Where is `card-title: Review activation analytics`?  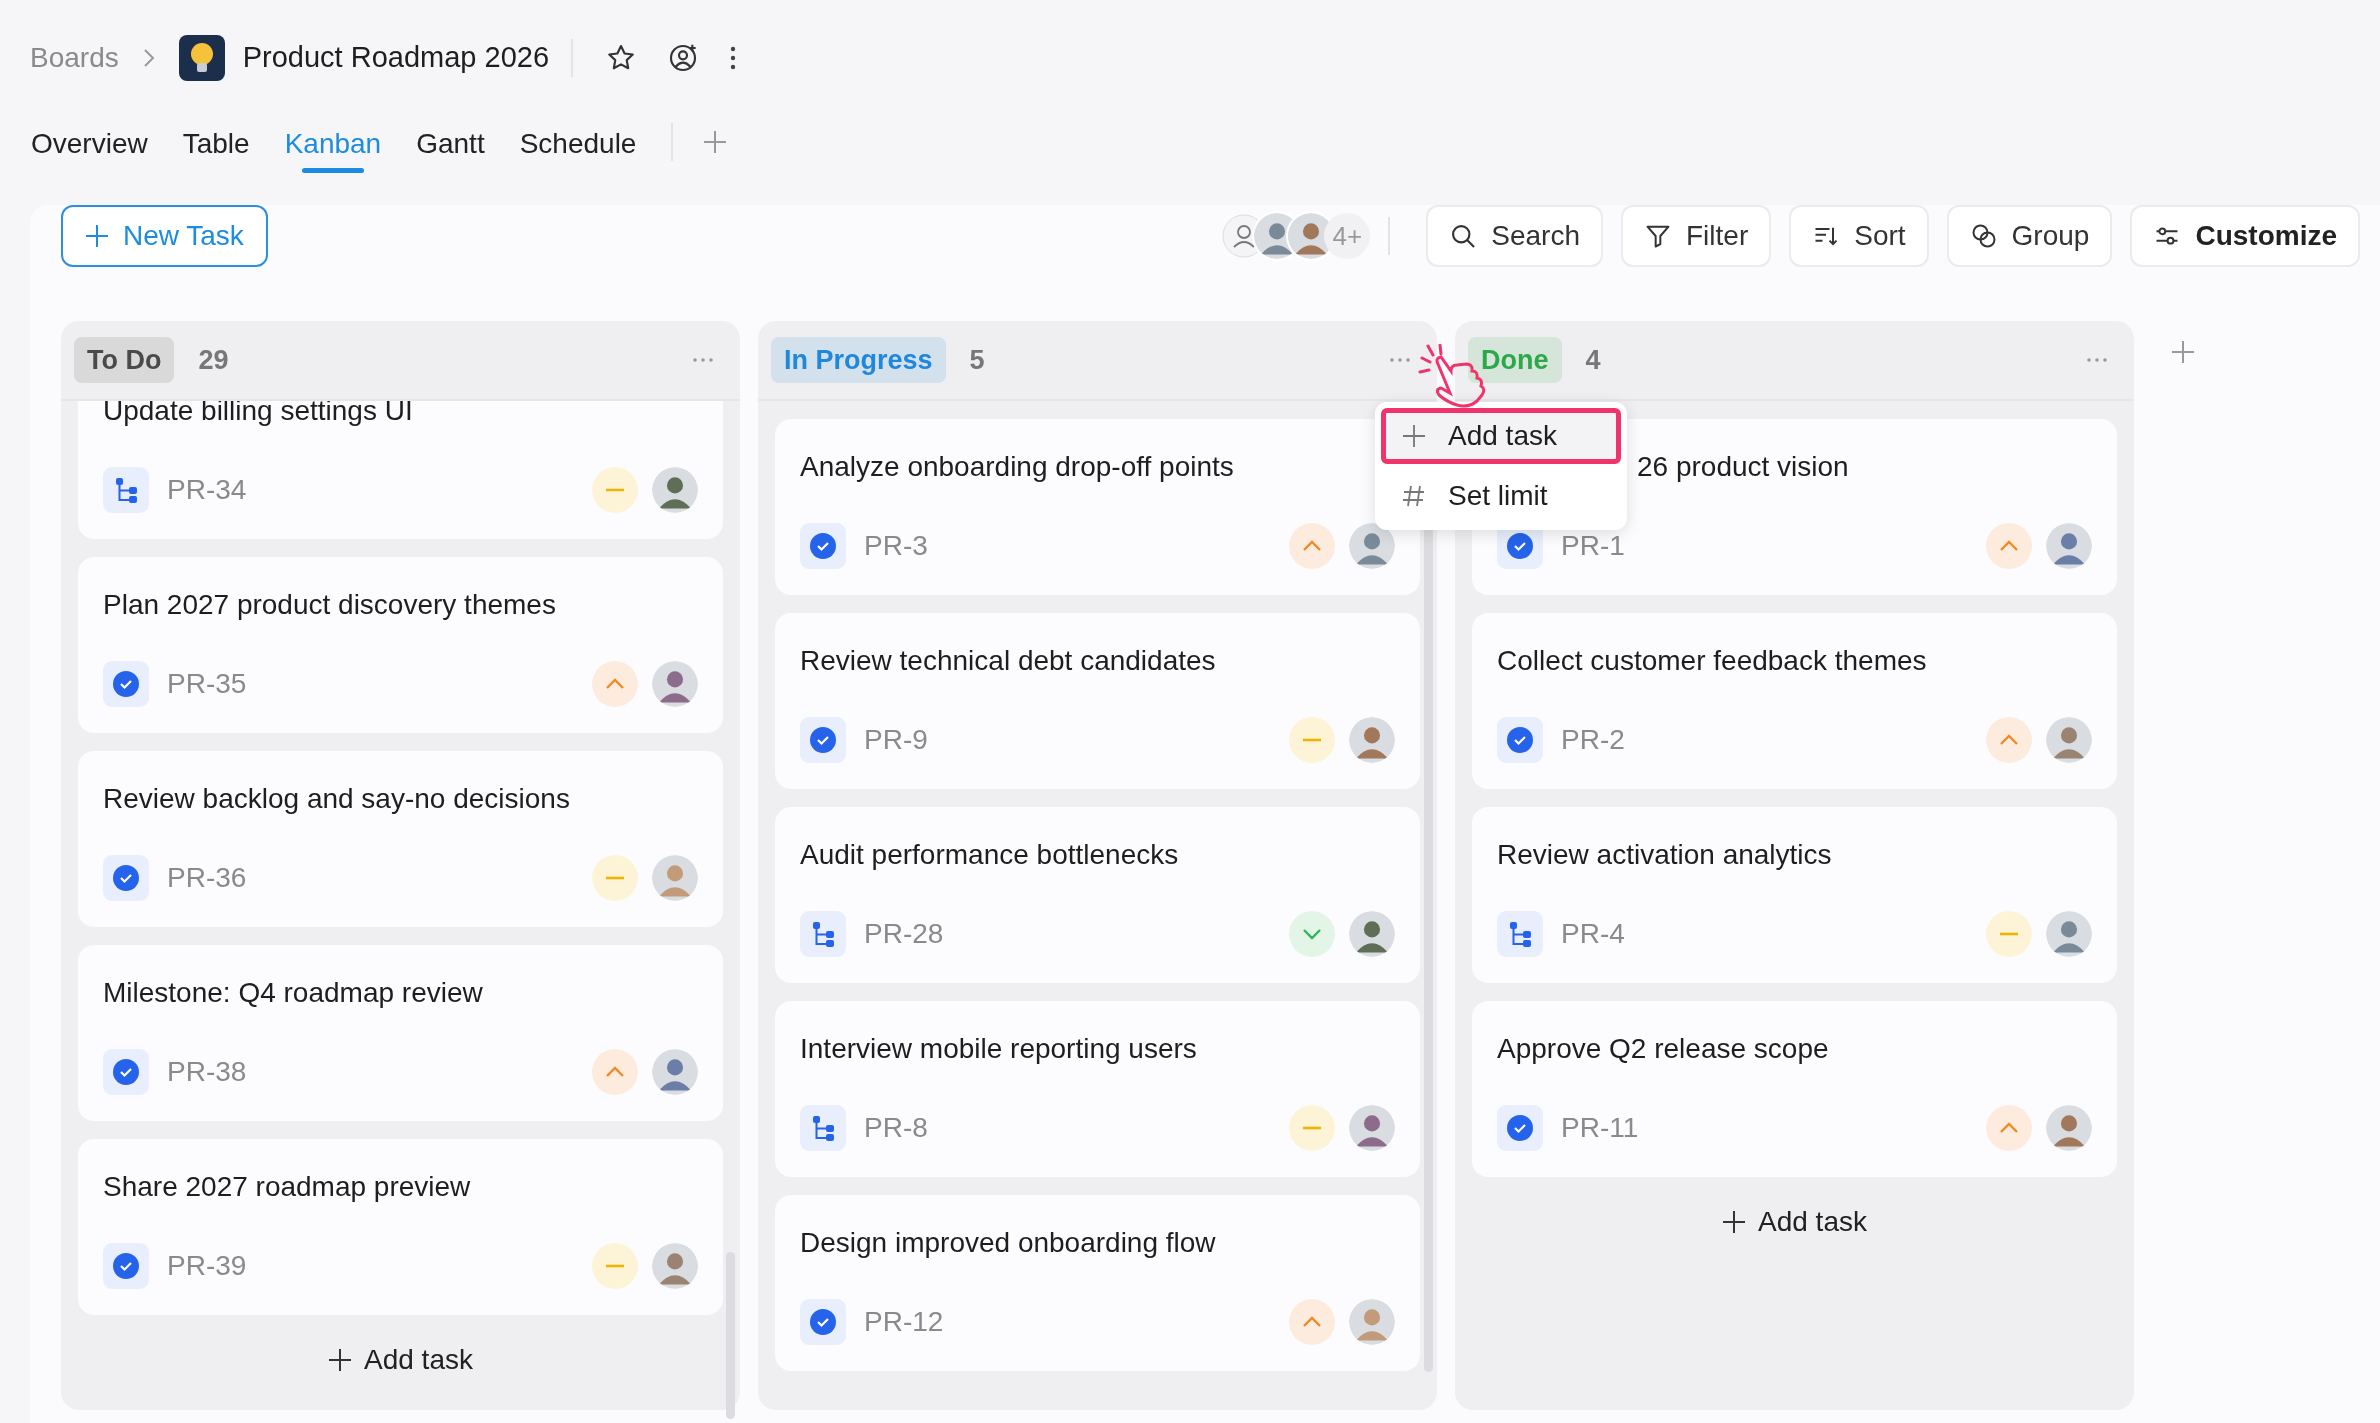
card-title: Review activation analytics is located at coordinates (1665, 855).